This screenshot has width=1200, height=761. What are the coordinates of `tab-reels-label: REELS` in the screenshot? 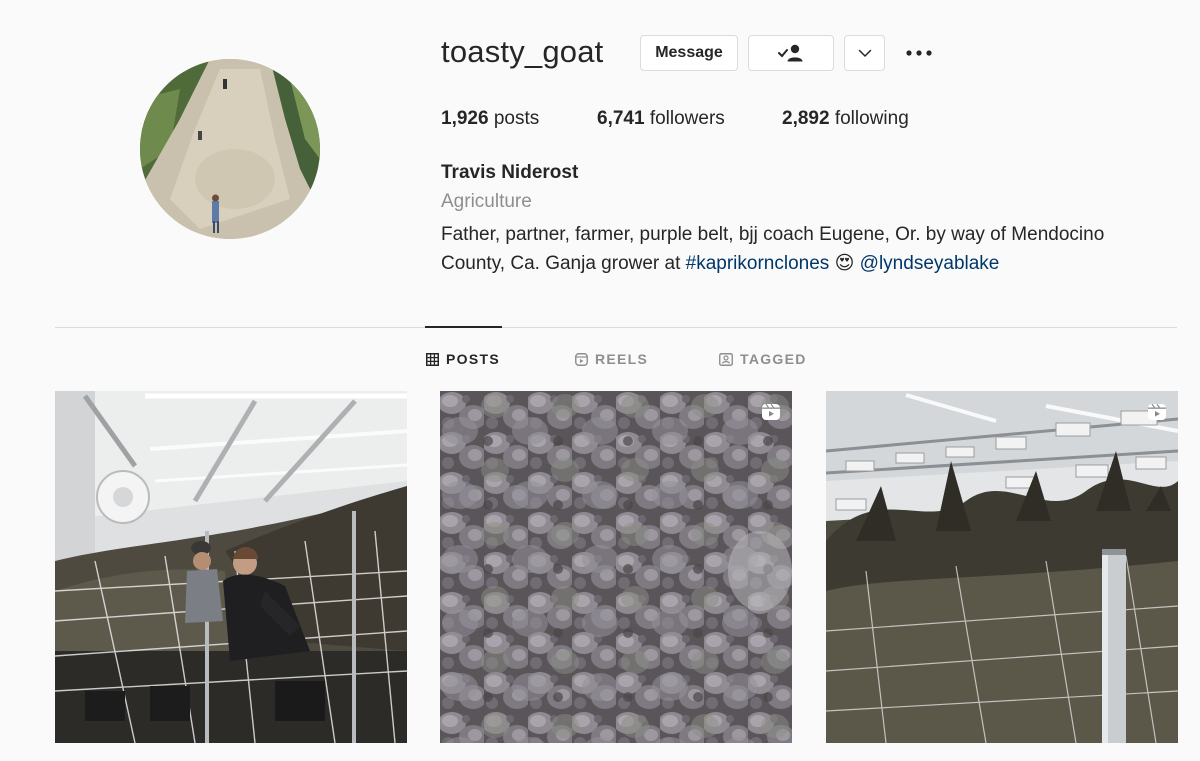 It's located at (622, 359).